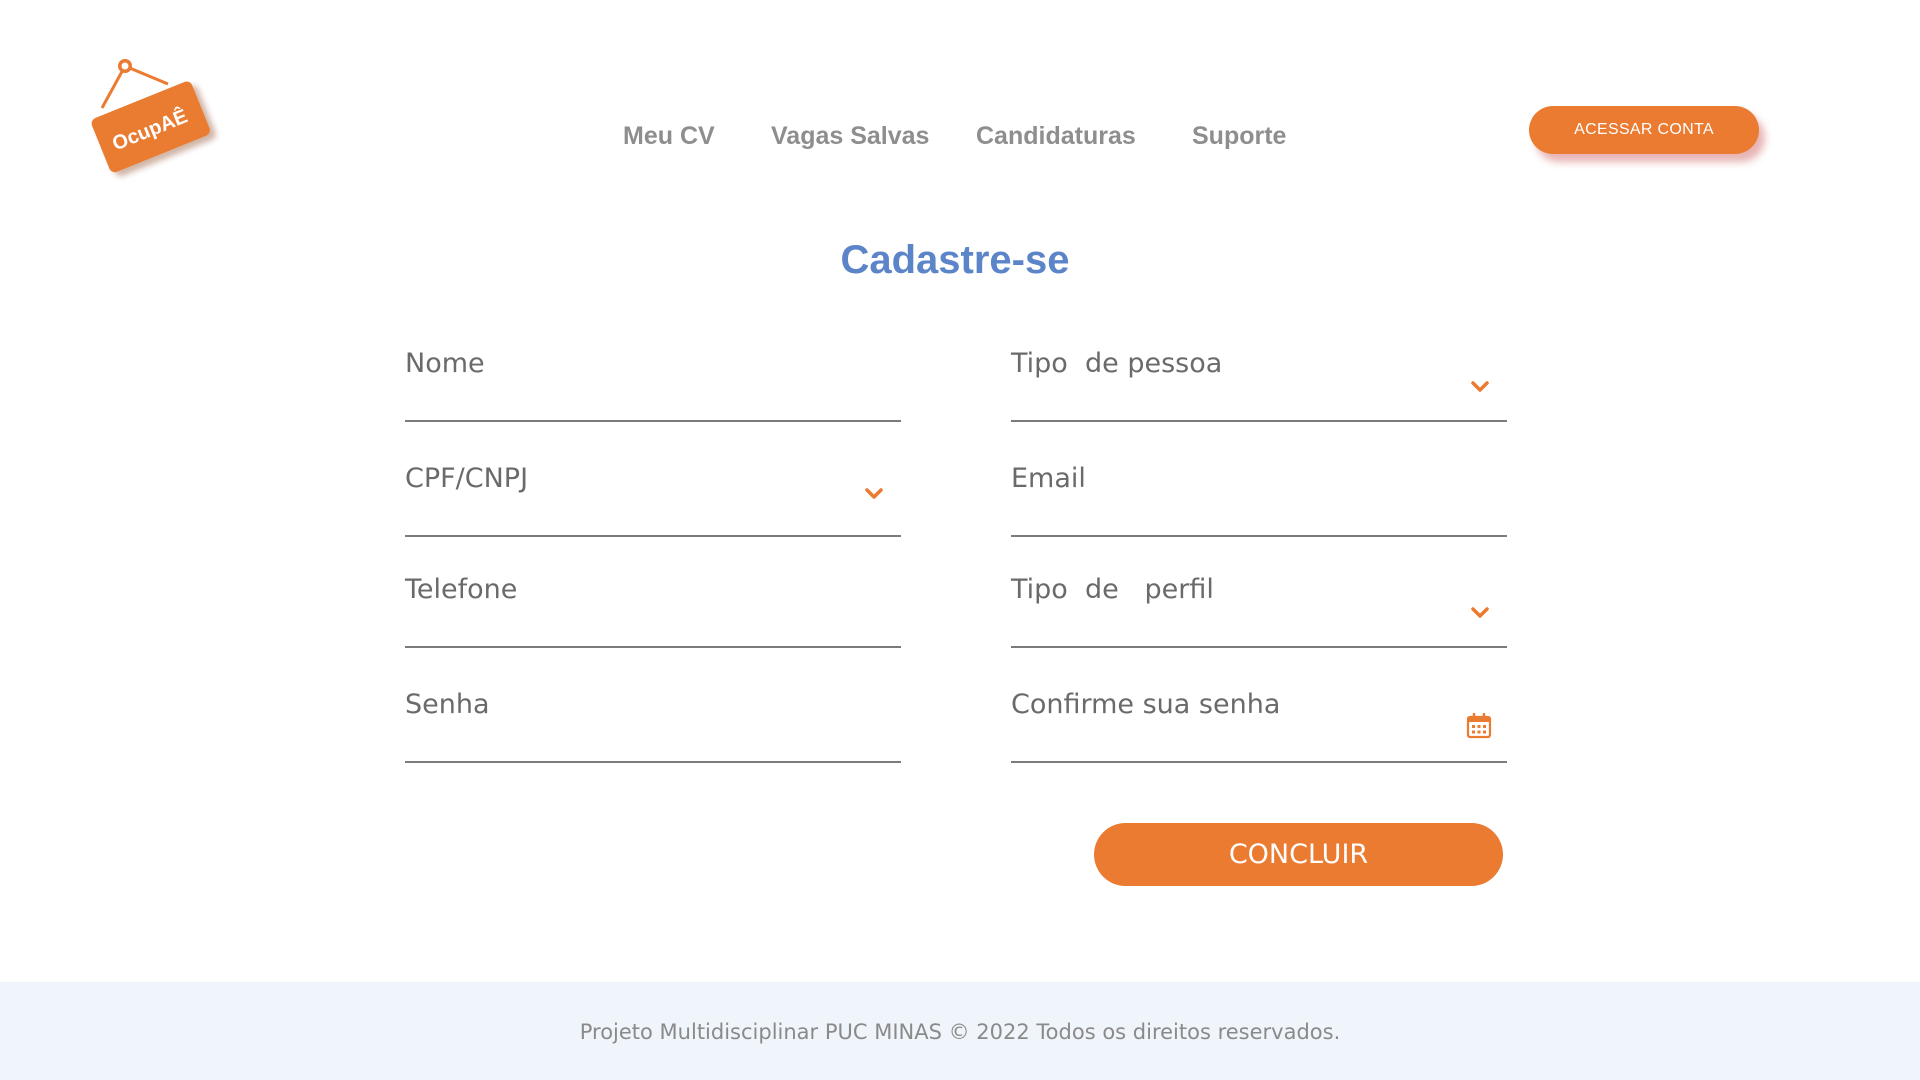 The height and width of the screenshot is (1080, 1920). I want to click on nav-item-suporte: Suporte, so click(1239, 136).